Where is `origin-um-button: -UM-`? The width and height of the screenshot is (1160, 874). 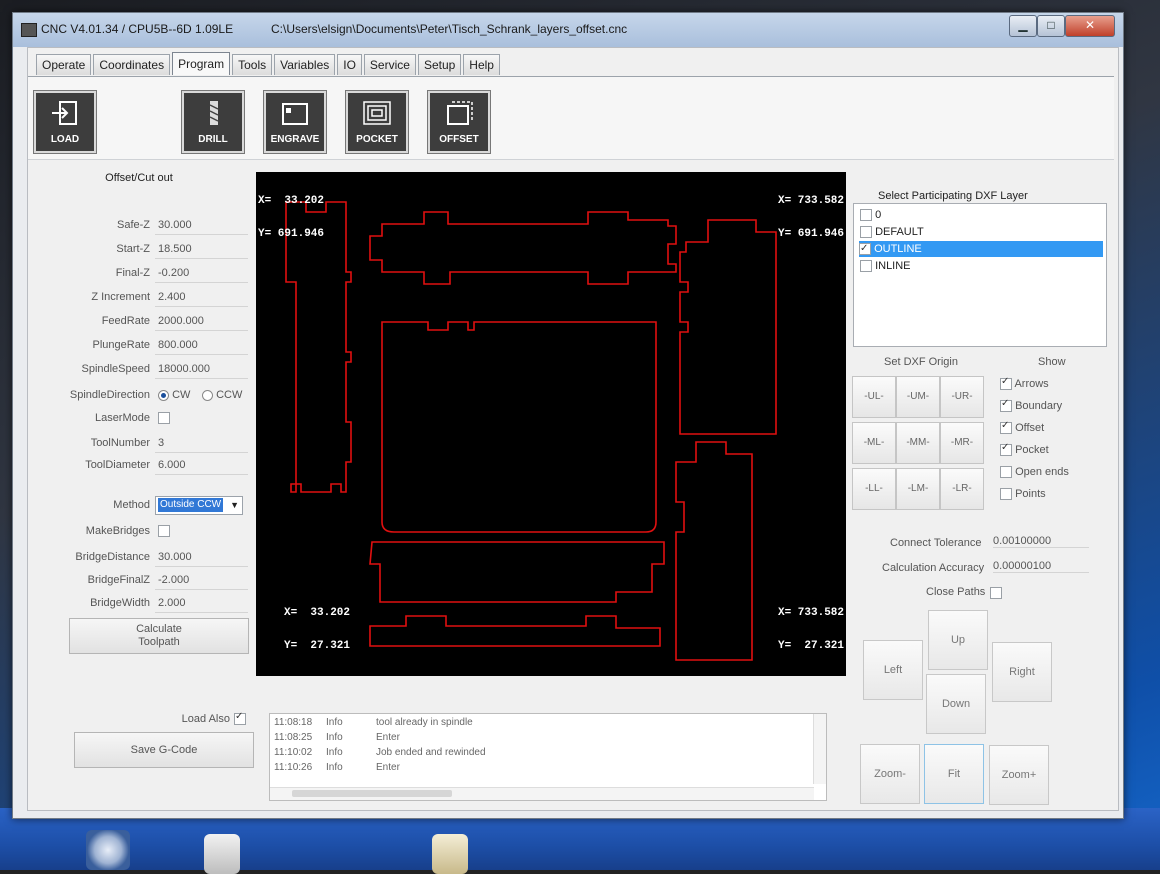
origin-um-button: -UM- is located at coordinates (918, 397).